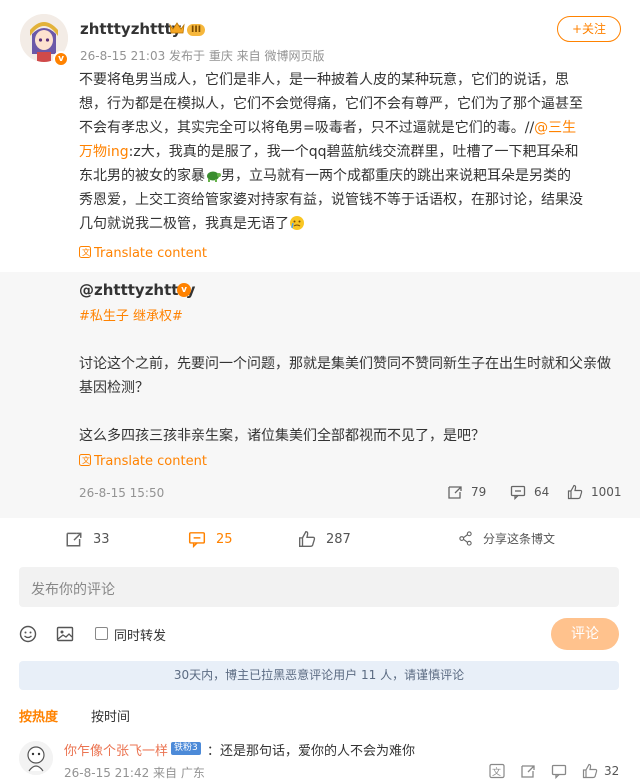 This screenshot has height=784, width=640. What do you see at coordinates (396, 176) in the screenshot?
I see `post-text: 男，立马就有一两个成都重庆的跳出来说耙耳朵是另类的` at bounding box center [396, 176].